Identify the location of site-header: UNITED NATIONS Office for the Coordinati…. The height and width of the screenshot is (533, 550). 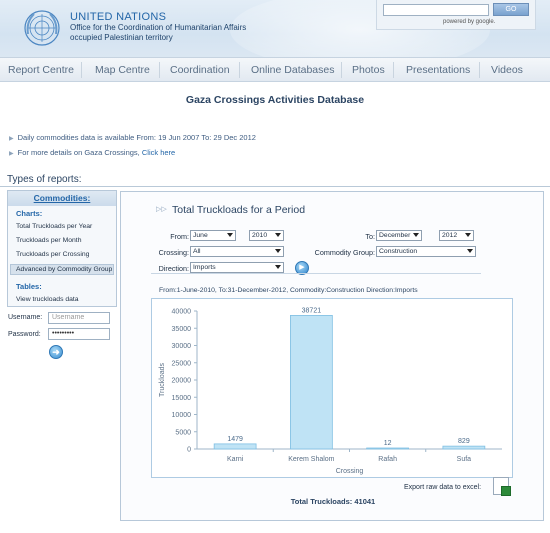
(275, 28).